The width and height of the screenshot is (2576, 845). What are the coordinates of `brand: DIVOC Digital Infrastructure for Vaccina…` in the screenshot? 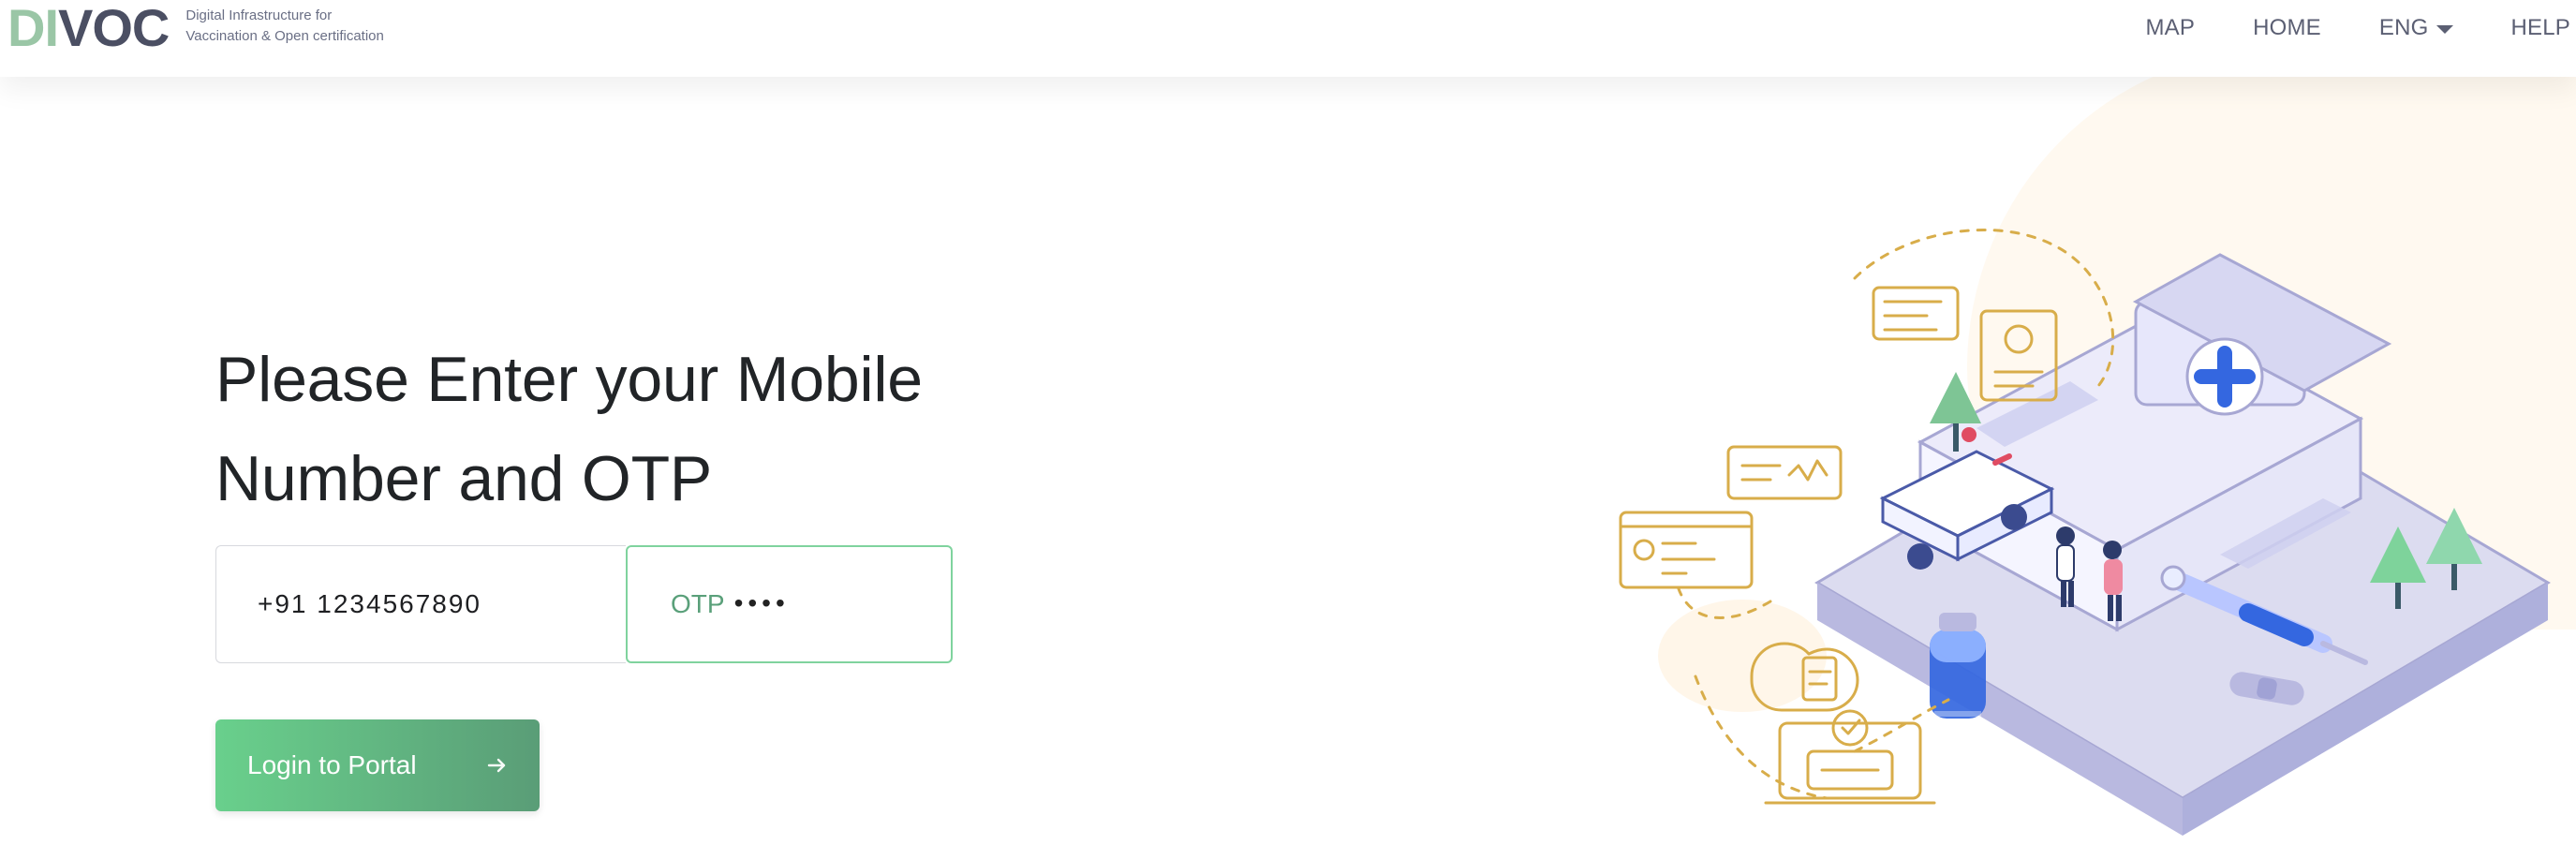 It's located at (195, 38).